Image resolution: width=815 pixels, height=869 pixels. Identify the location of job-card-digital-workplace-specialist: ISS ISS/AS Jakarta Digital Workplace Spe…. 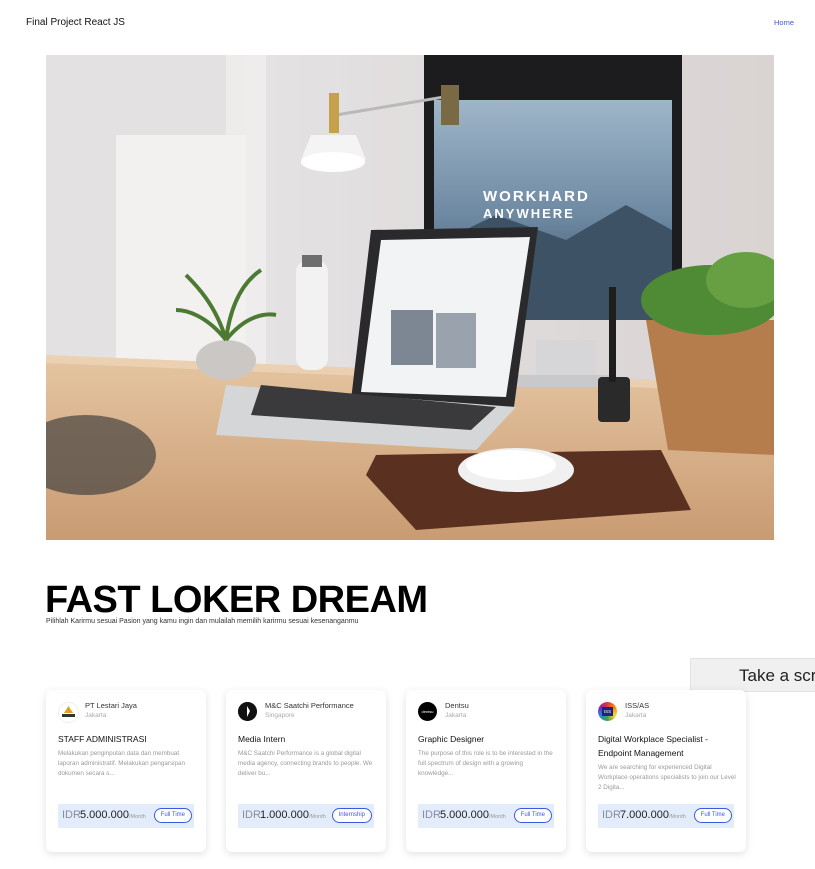
(666, 771).